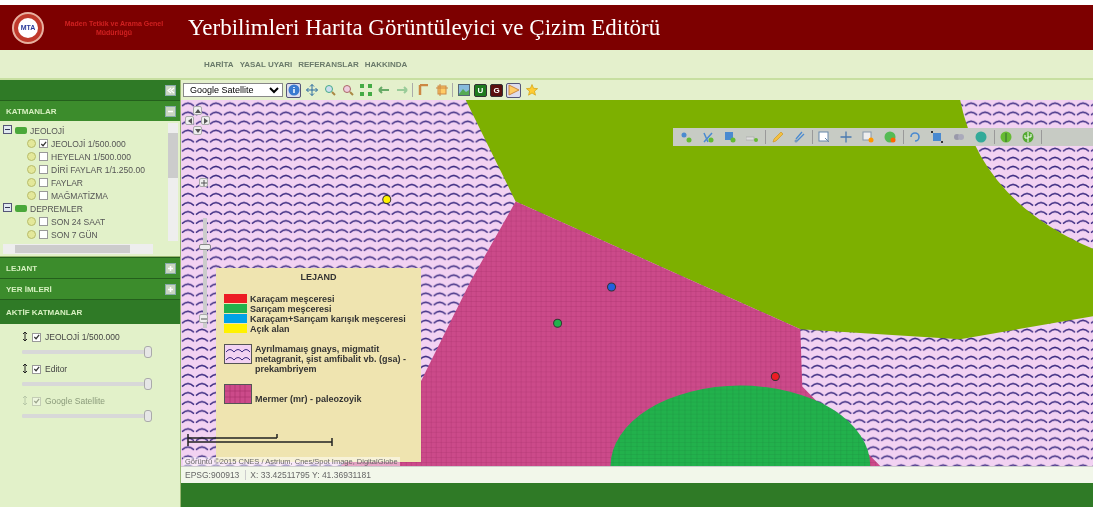 The width and height of the screenshot is (1103, 507). What do you see at coordinates (74, 234) in the screenshot?
I see `layer-label: SON 7 GÜN` at bounding box center [74, 234].